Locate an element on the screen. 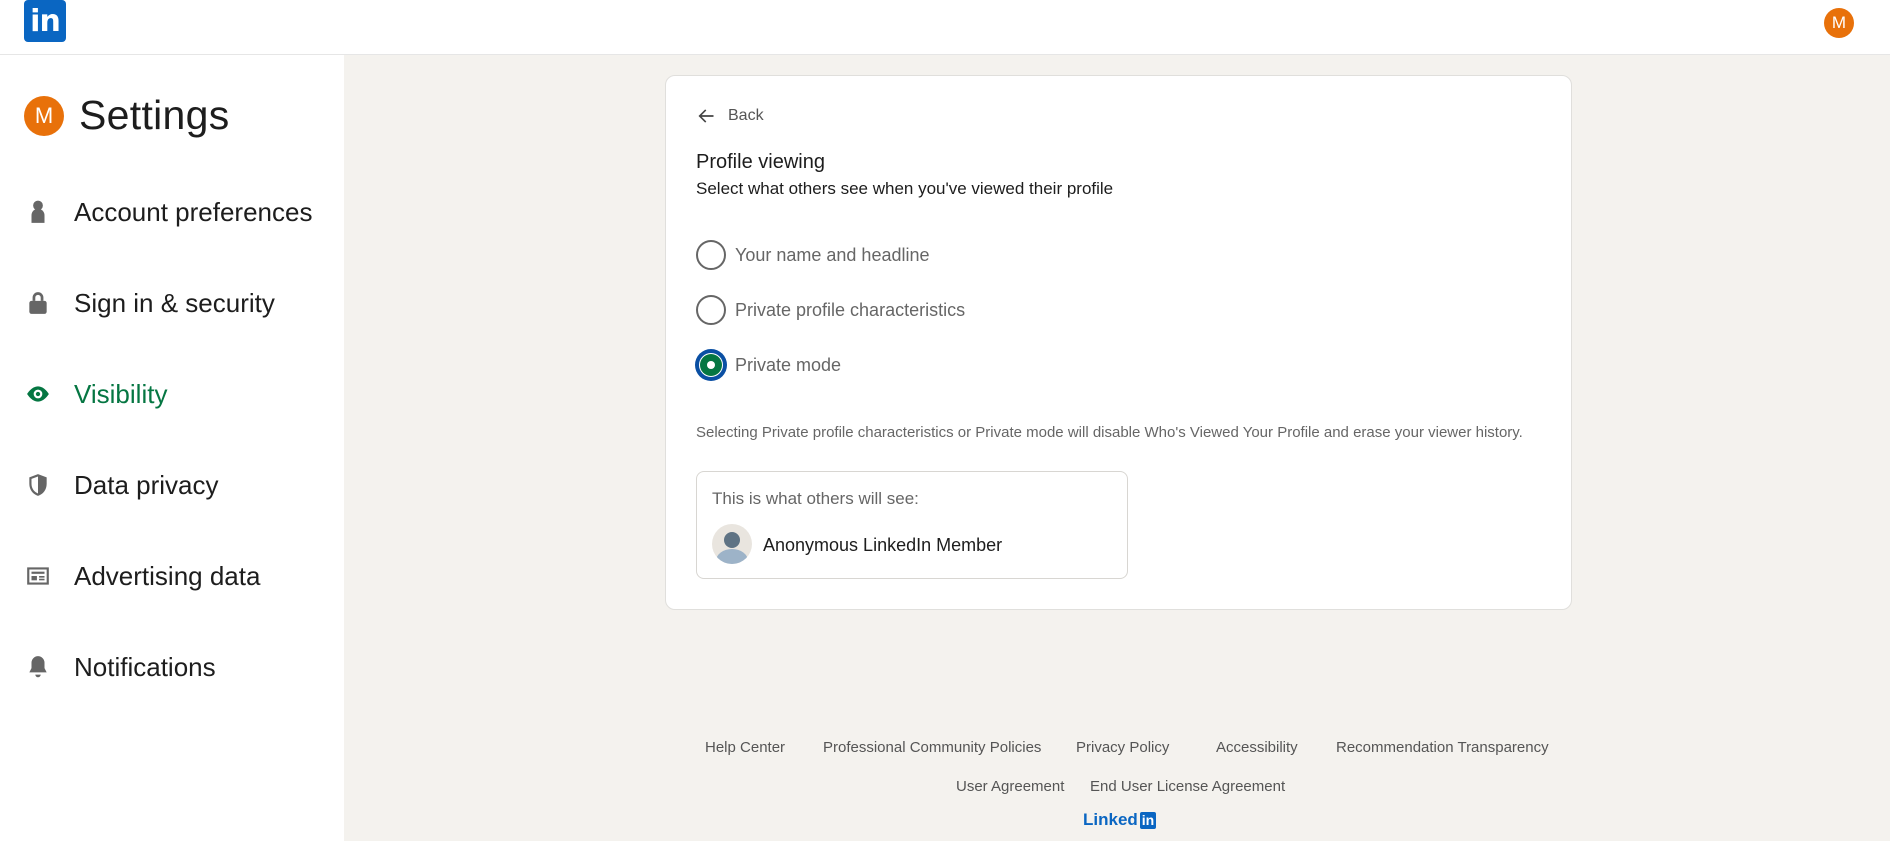 The height and width of the screenshot is (841, 1890). footer-link-recommendation-transparency: Recommendation Transparency is located at coordinates (1442, 747).